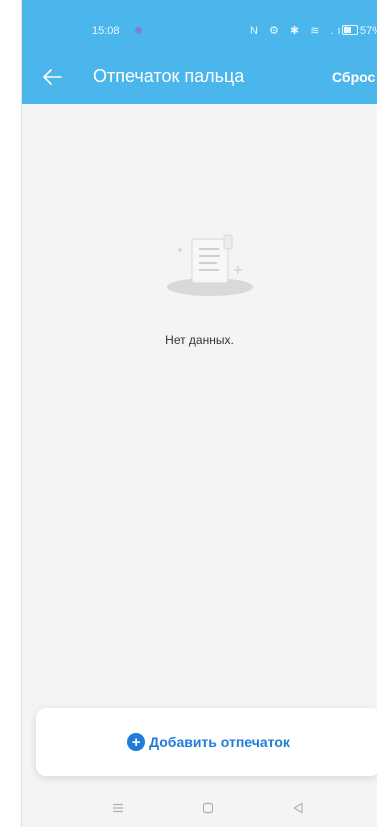  Describe the element at coordinates (199, 340) in the screenshot. I see `empty-message: Нет данных.` at that location.